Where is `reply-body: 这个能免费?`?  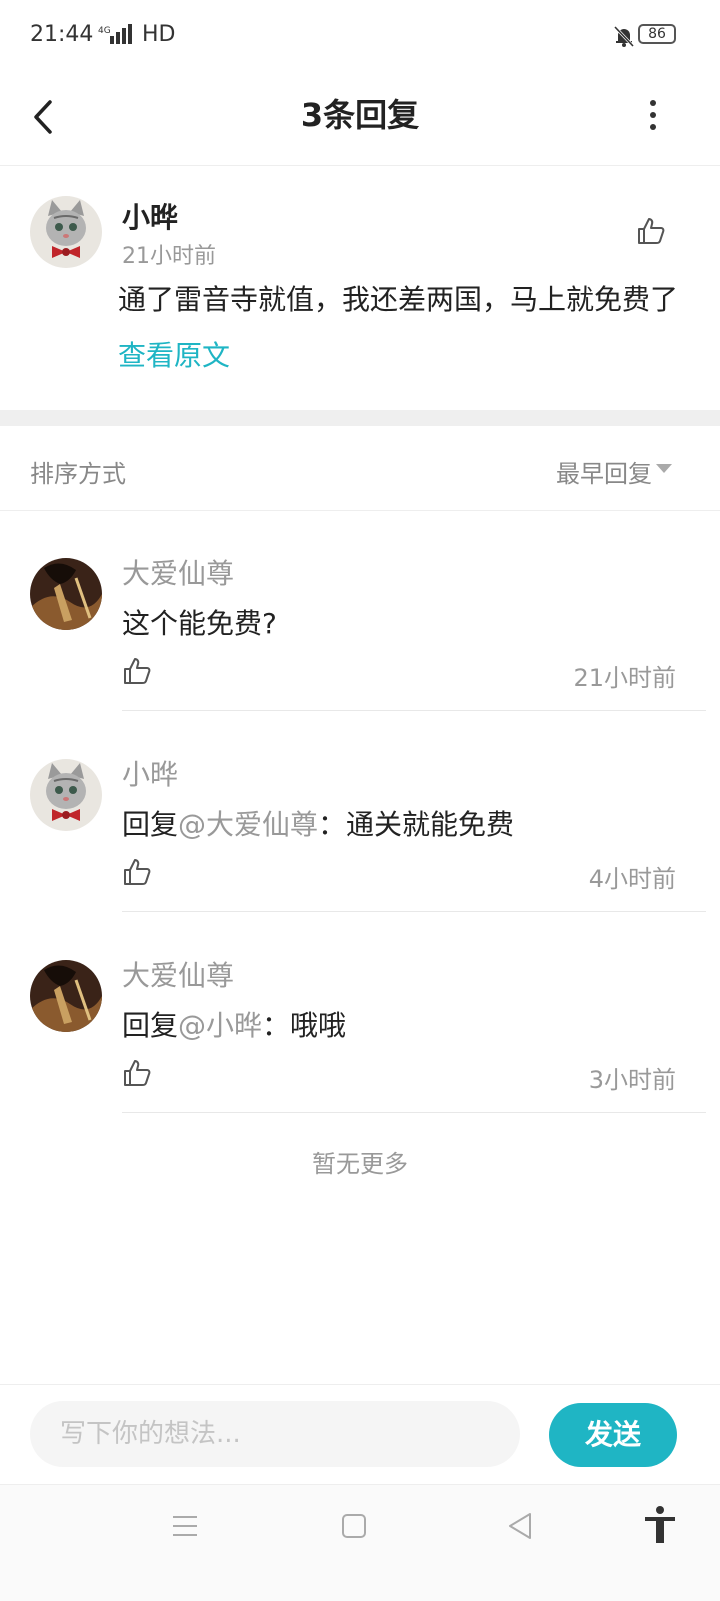
reply-body: 这个能免费? is located at coordinates (199, 623).